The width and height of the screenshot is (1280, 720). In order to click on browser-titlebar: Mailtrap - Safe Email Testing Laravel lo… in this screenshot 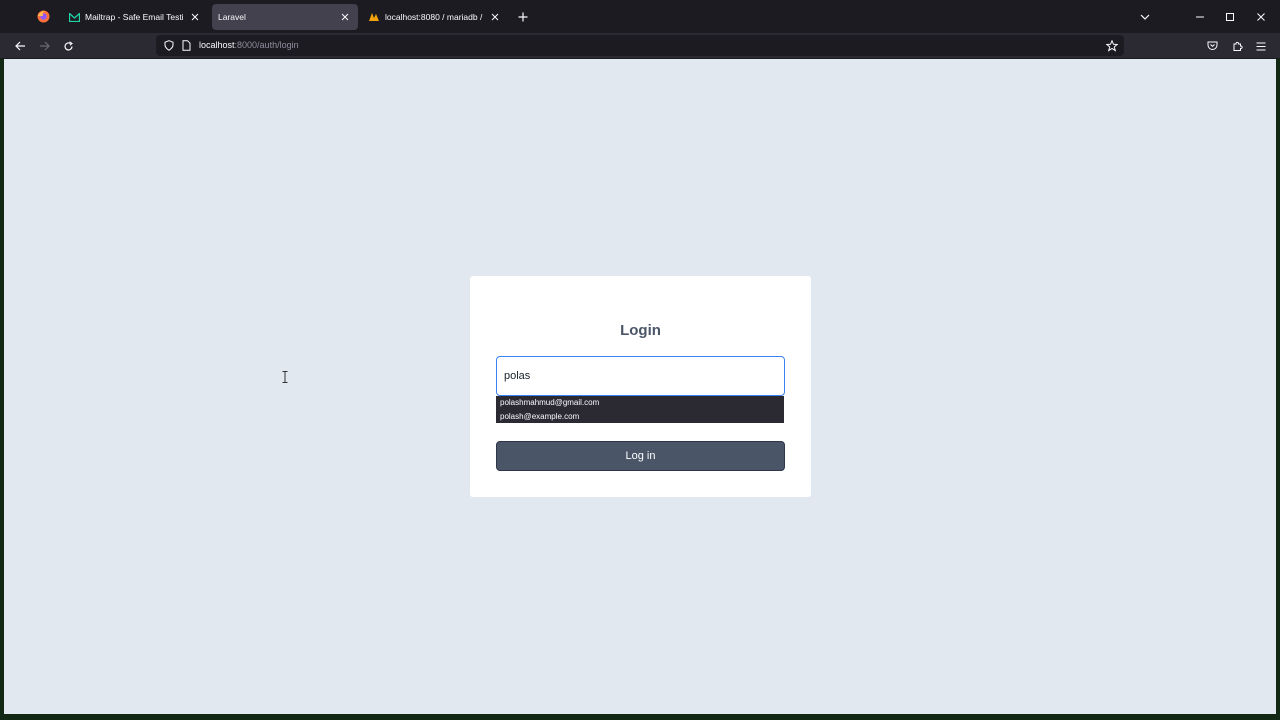, I will do `click(640, 16)`.